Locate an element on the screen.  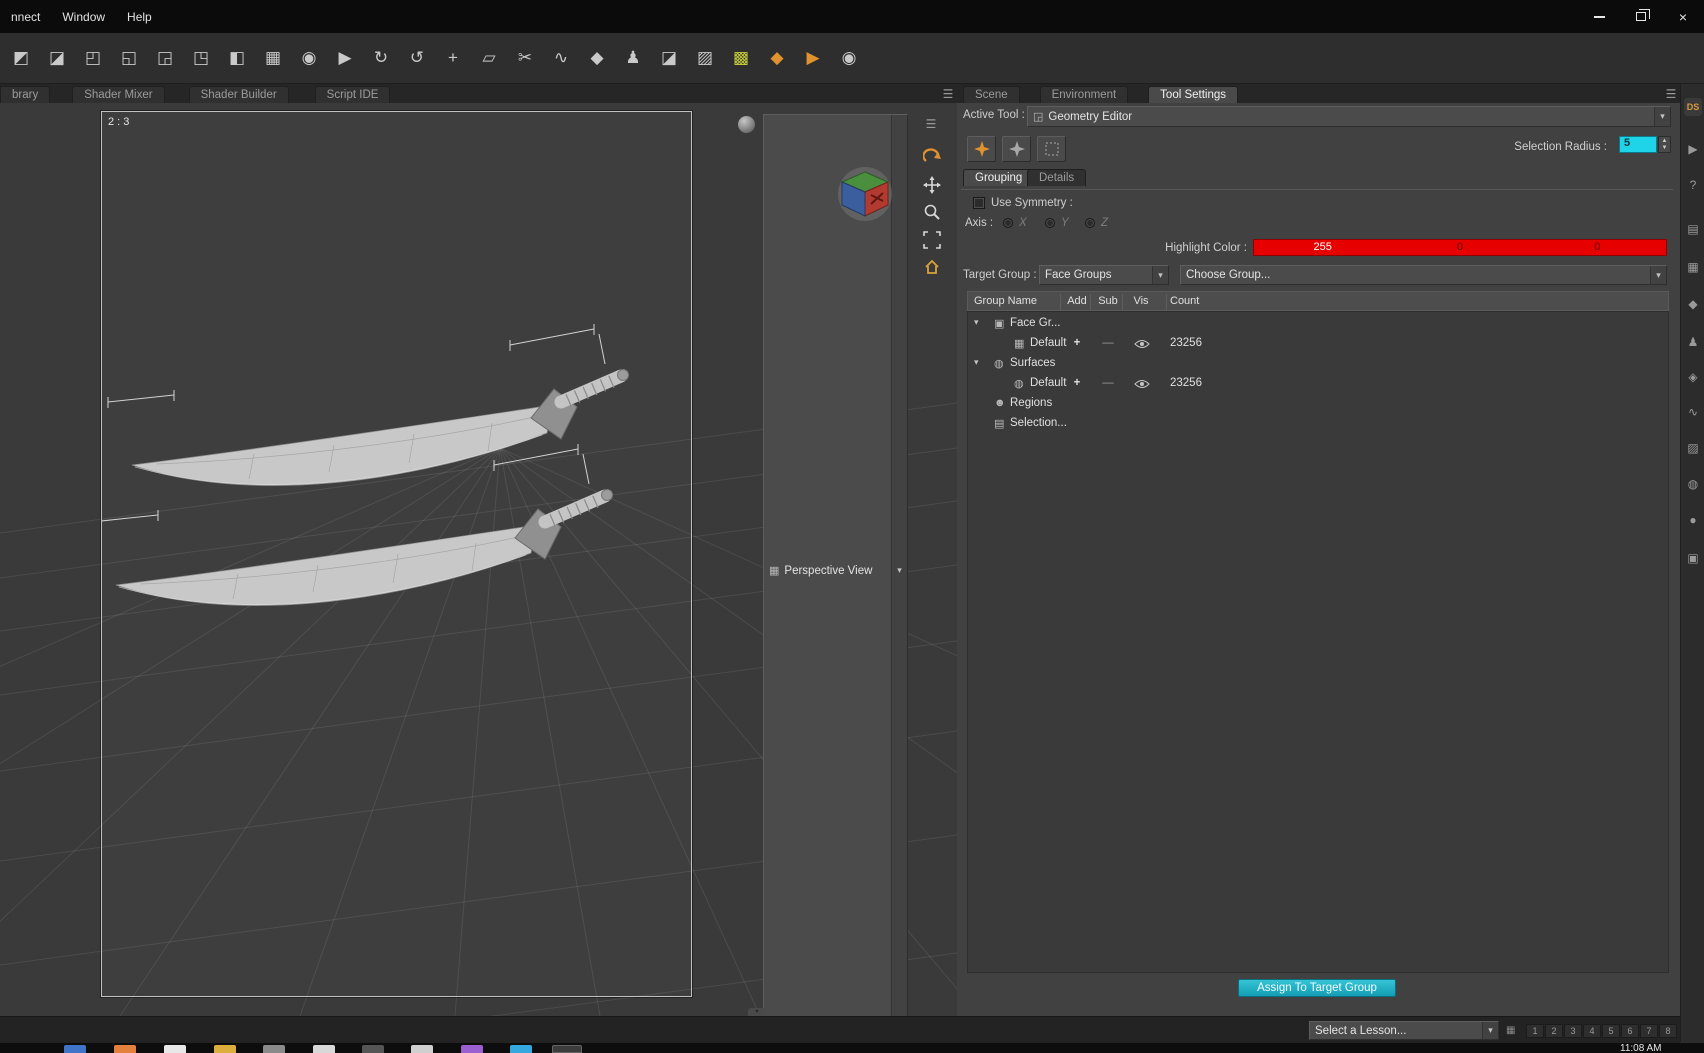
zoom-camera-icon is located at coordinates (932, 212).